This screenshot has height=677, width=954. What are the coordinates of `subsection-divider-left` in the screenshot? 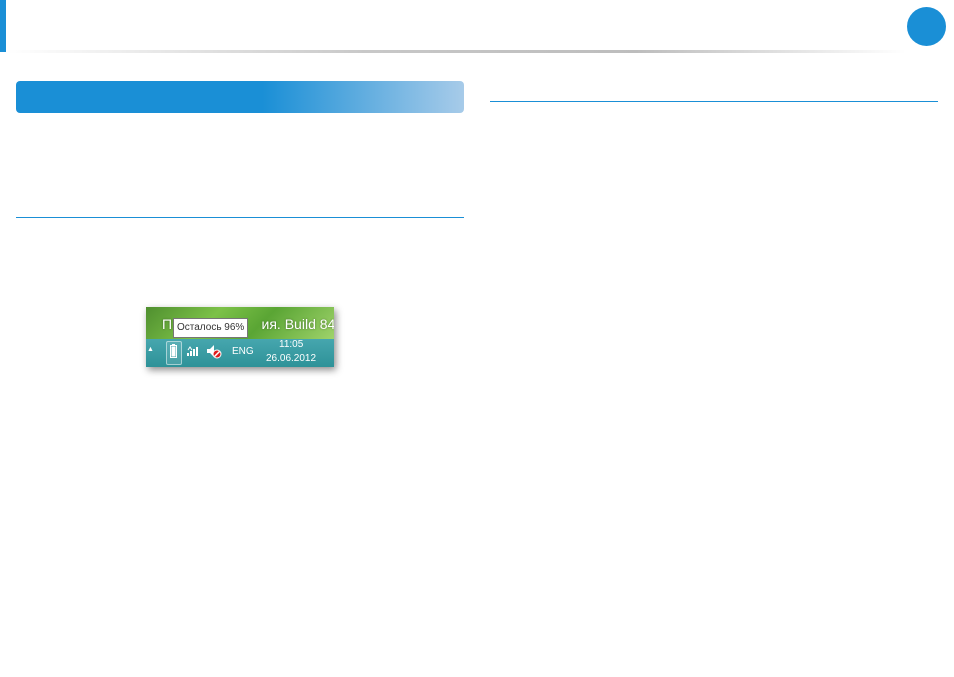 It's located at (240, 217).